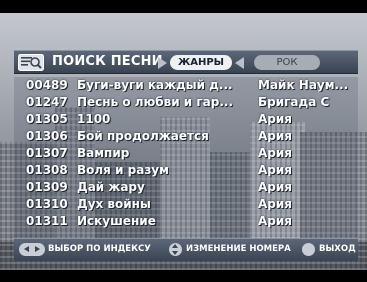 The height and width of the screenshot is (282, 367). What do you see at coordinates (31, 62) in the screenshot?
I see `search-list-icon` at bounding box center [31, 62].